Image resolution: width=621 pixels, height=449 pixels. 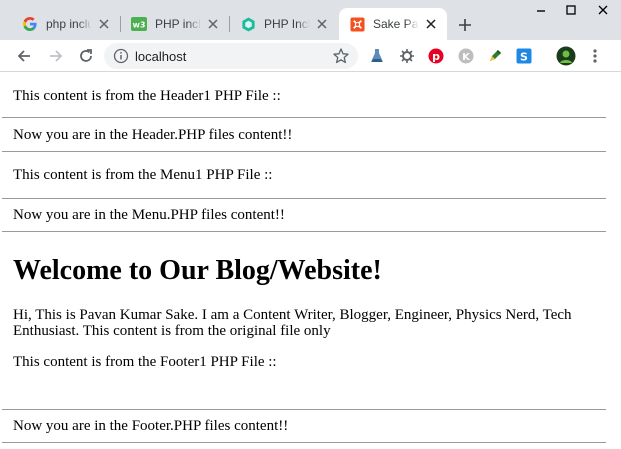 What do you see at coordinates (69, 24) in the screenshot?
I see `tab-title: php include` at bounding box center [69, 24].